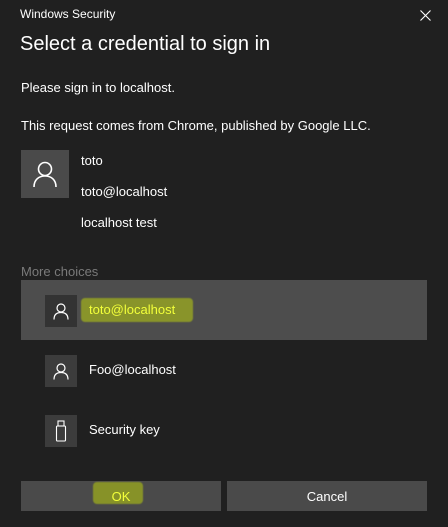 The width and height of the screenshot is (448, 527). What do you see at coordinates (124, 429) in the screenshot?
I see `credential-option-label: Security key` at bounding box center [124, 429].